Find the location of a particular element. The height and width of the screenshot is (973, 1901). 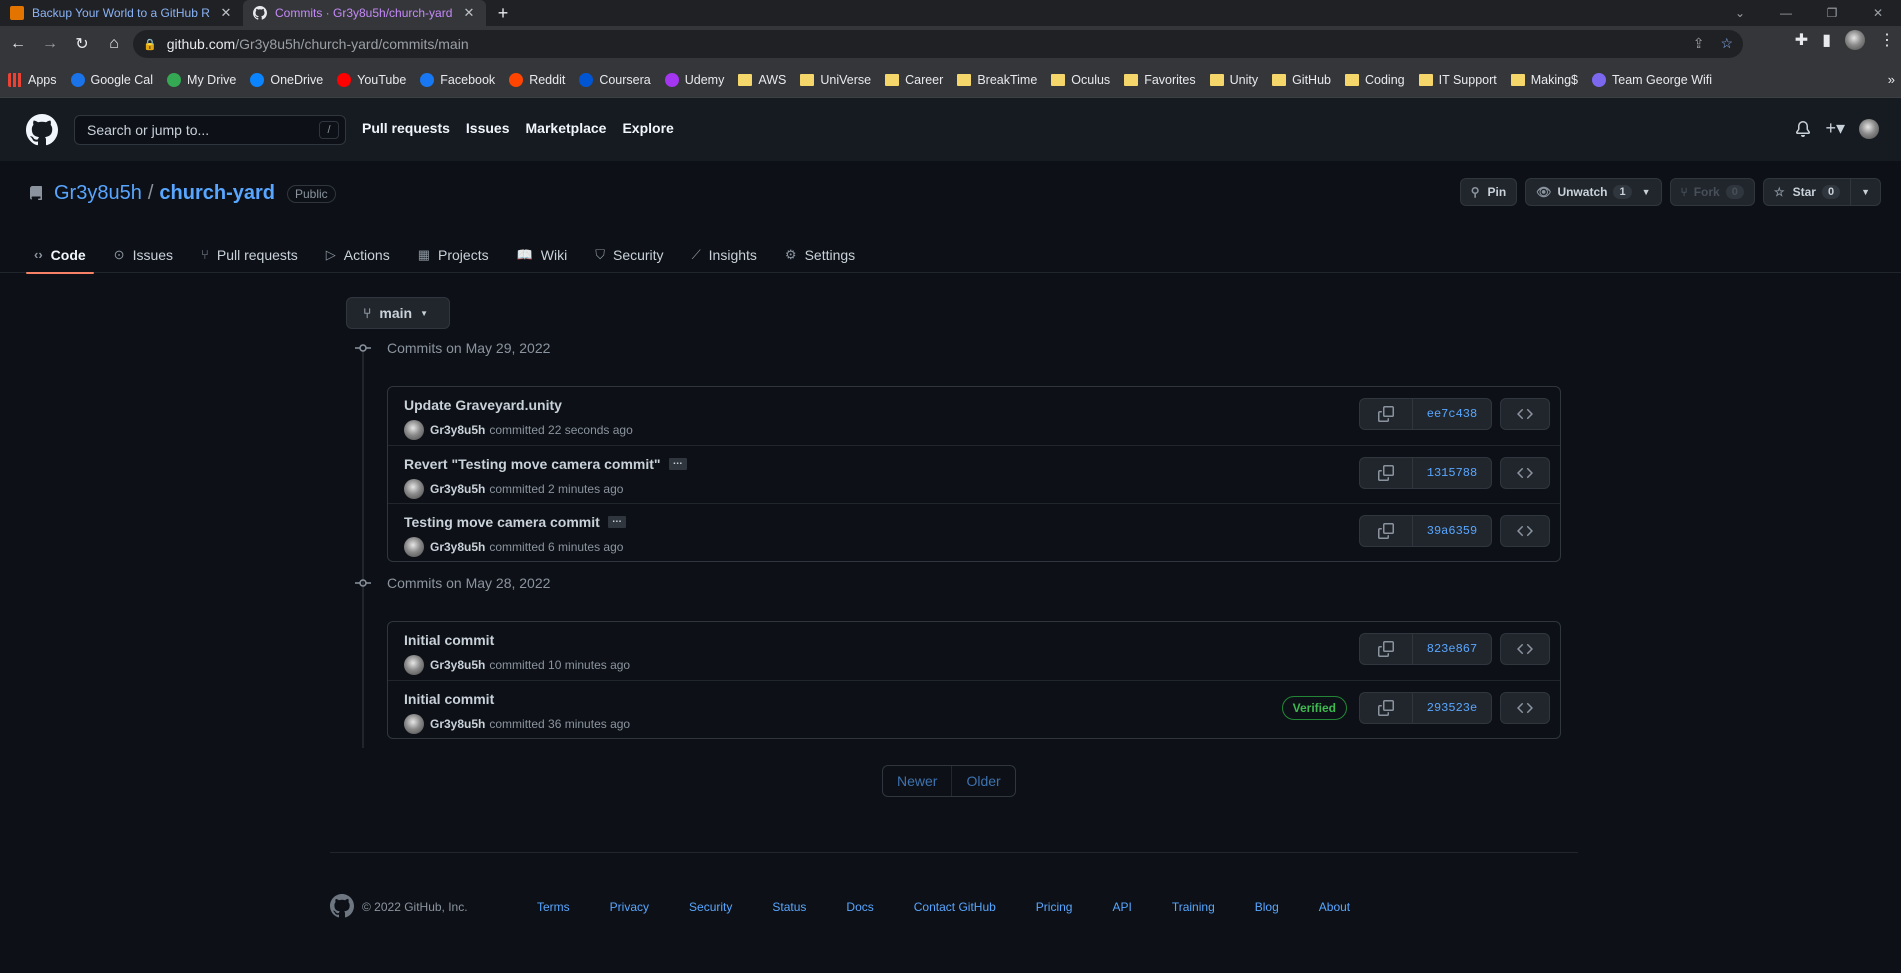

create-new-plus-icon: +▾ is located at coordinates (1835, 128).